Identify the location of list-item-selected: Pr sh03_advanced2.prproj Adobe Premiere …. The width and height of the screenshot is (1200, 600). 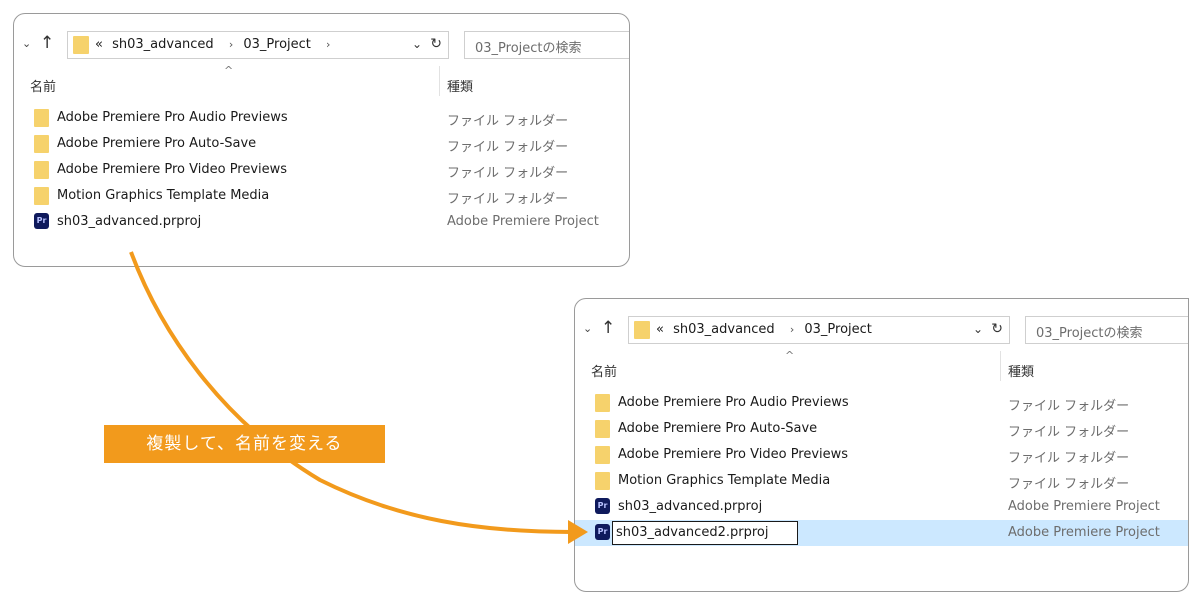
(881, 533).